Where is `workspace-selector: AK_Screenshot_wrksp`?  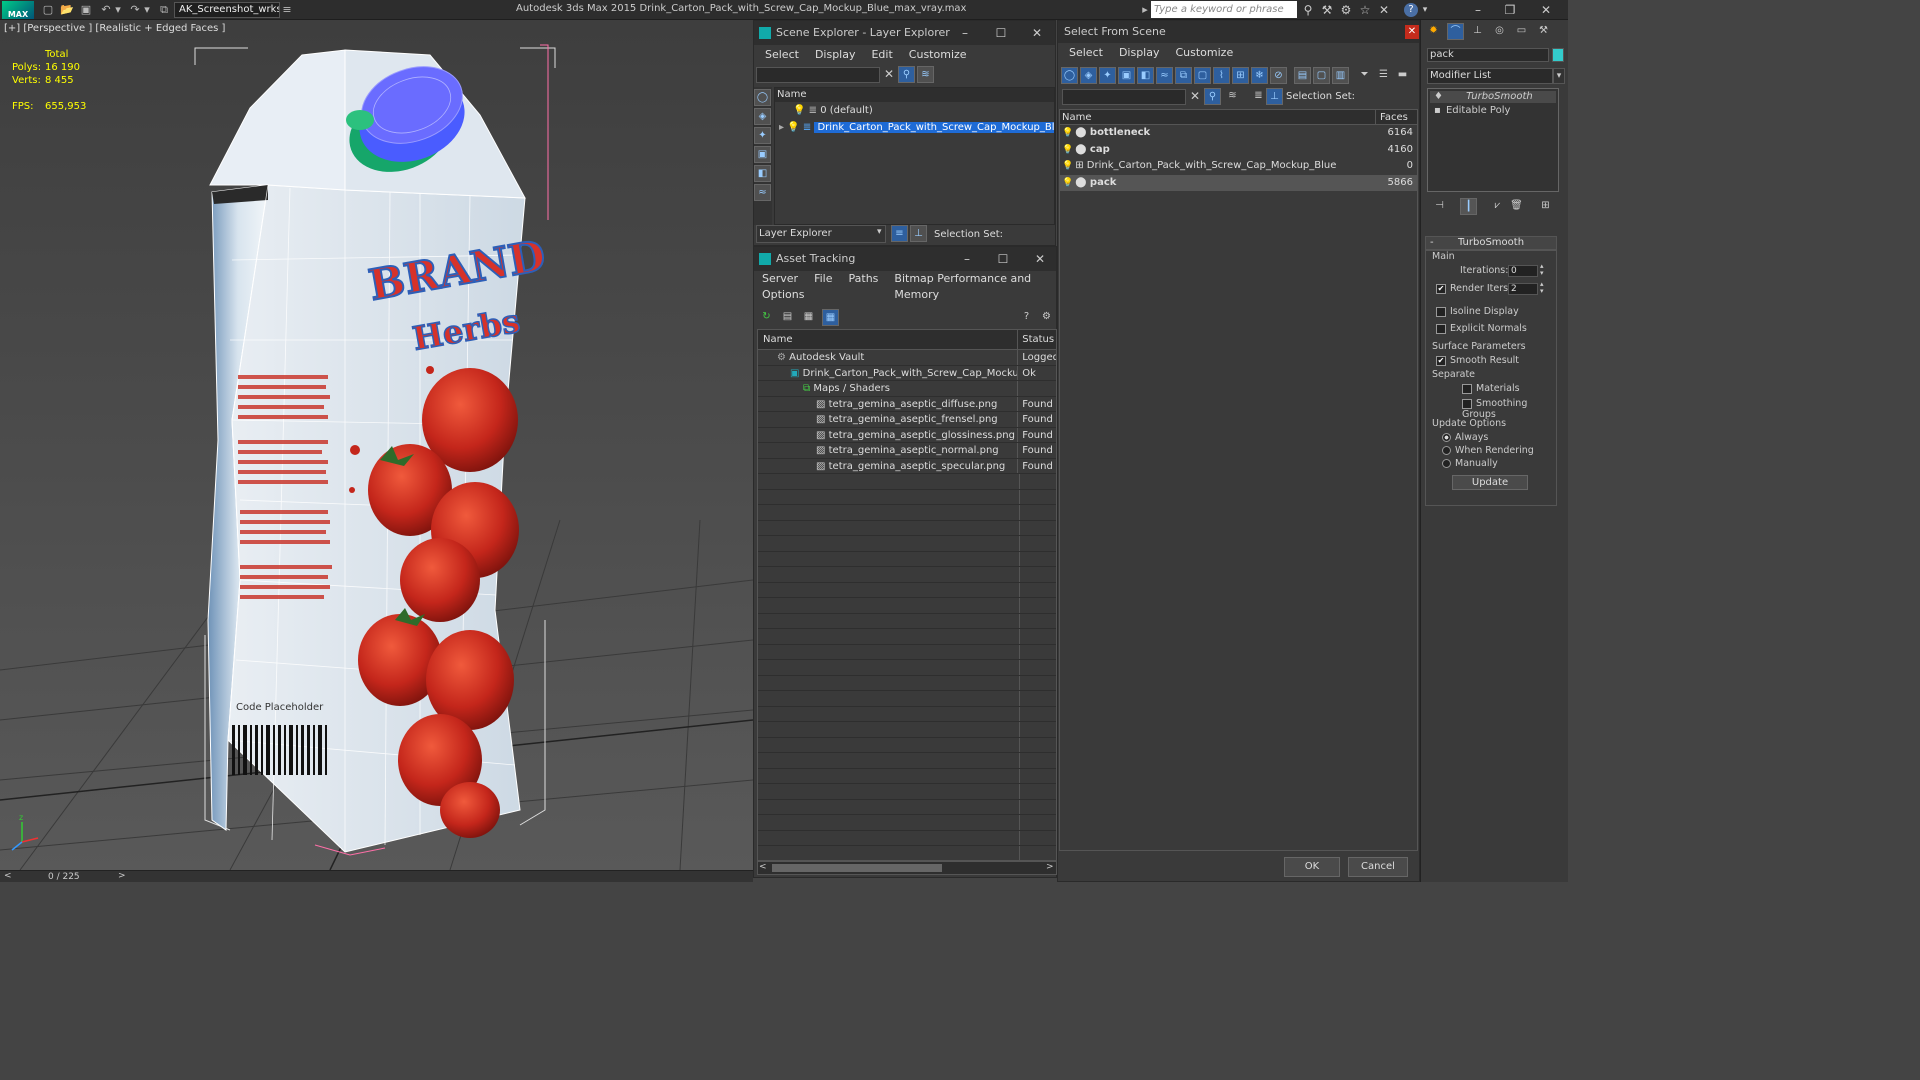
workspace-selector: AK_Screenshot_wrksp is located at coordinates (227, 10).